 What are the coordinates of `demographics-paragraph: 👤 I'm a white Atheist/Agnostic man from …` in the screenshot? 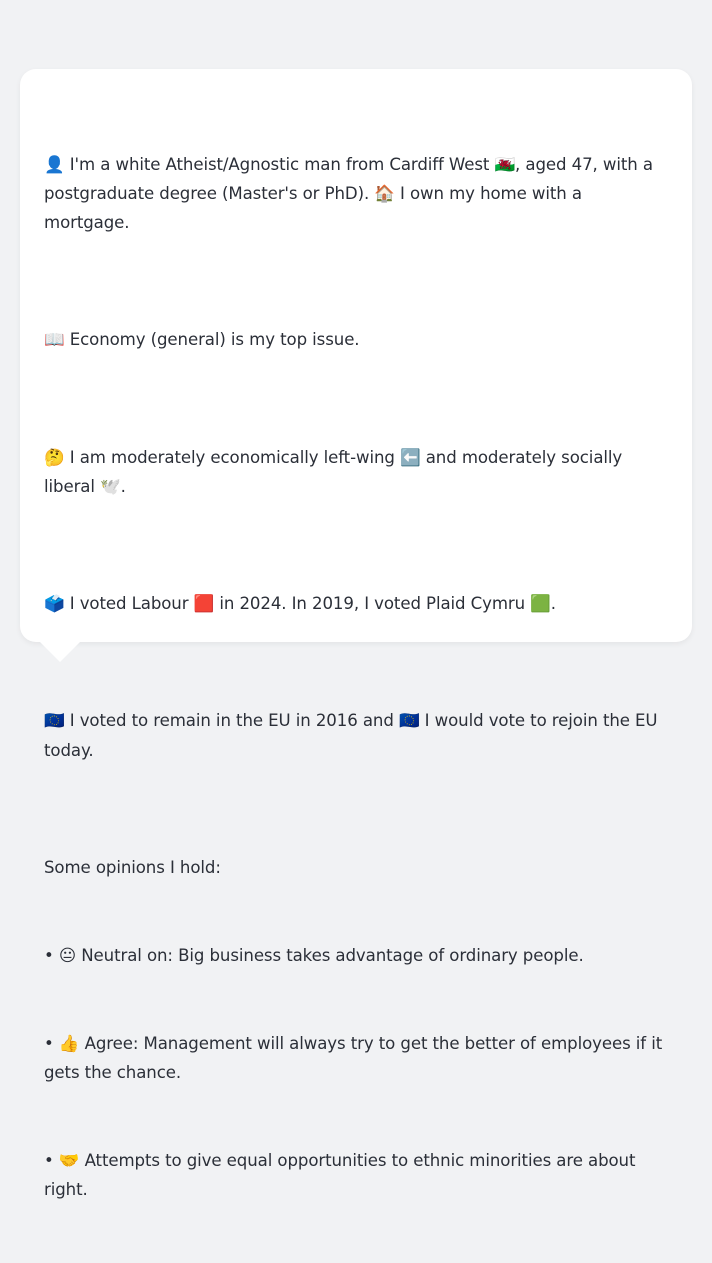 It's located at (351, 193).